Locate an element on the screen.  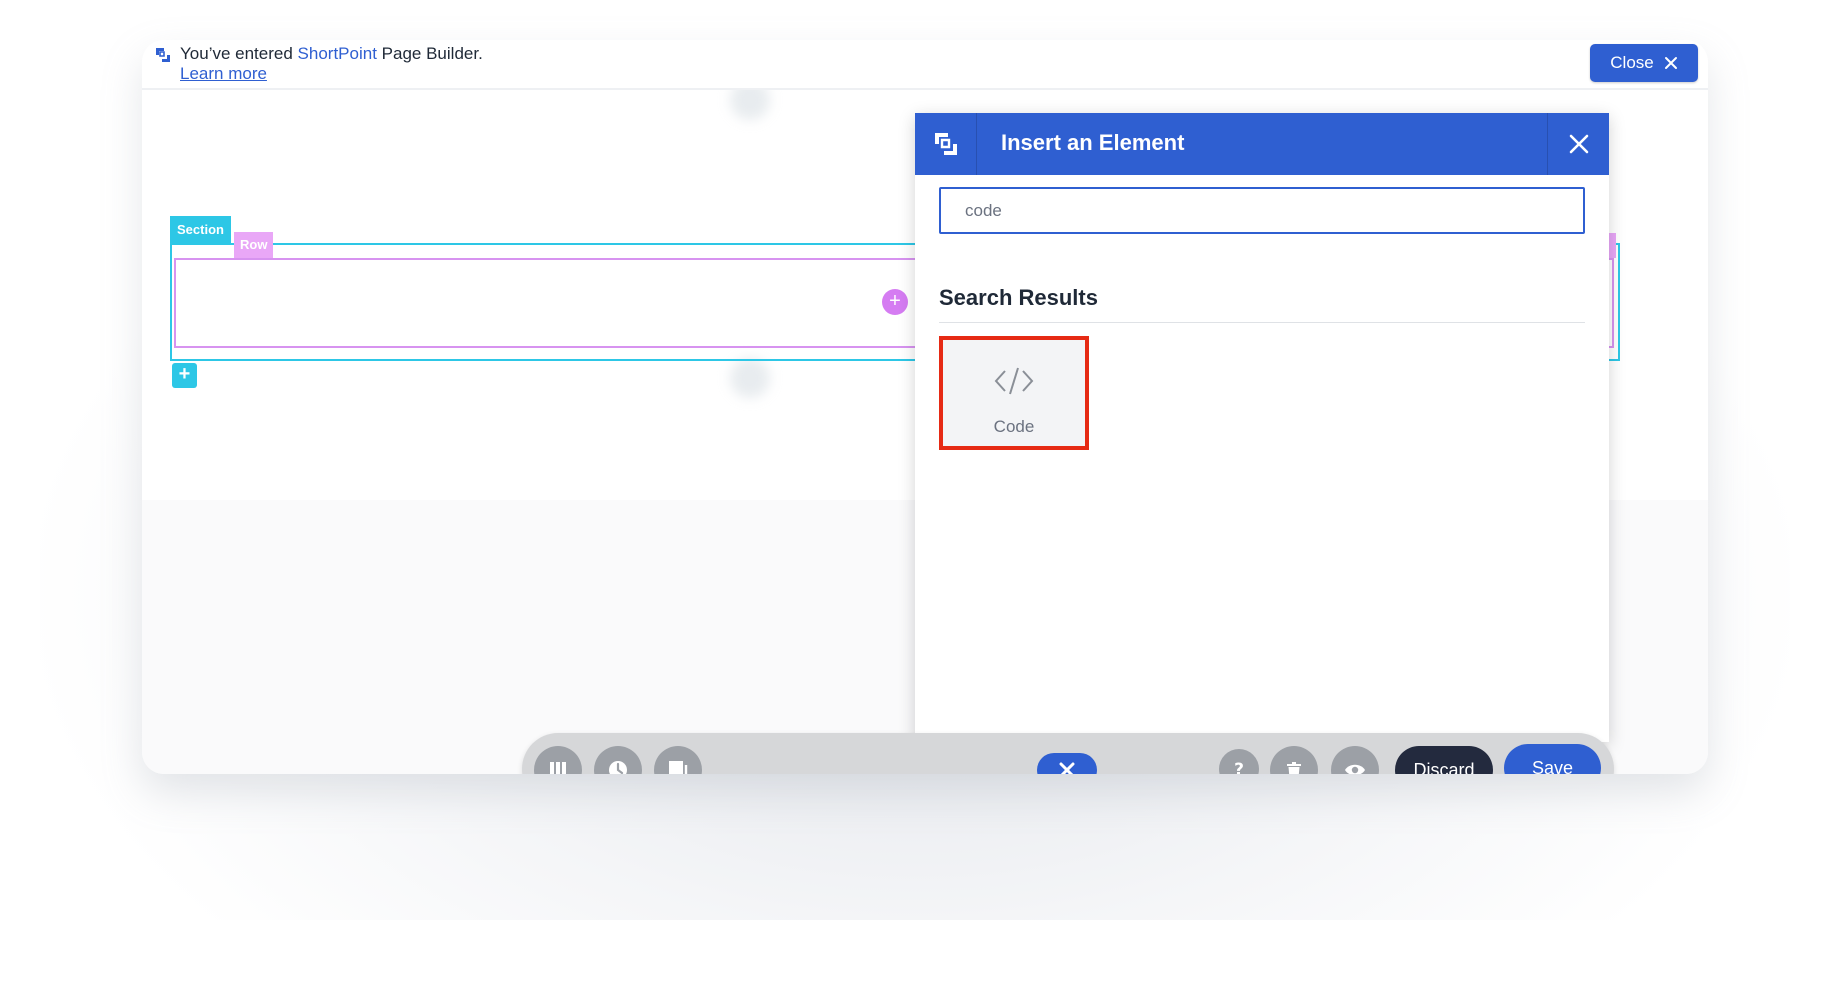
close-builder-button: Close is located at coordinates (1644, 63).